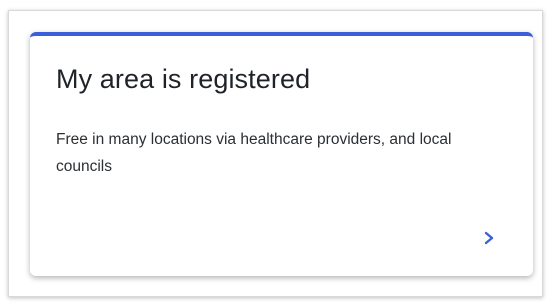  Describe the element at coordinates (183, 79) in the screenshot. I see `card-title: My area is registered` at that location.